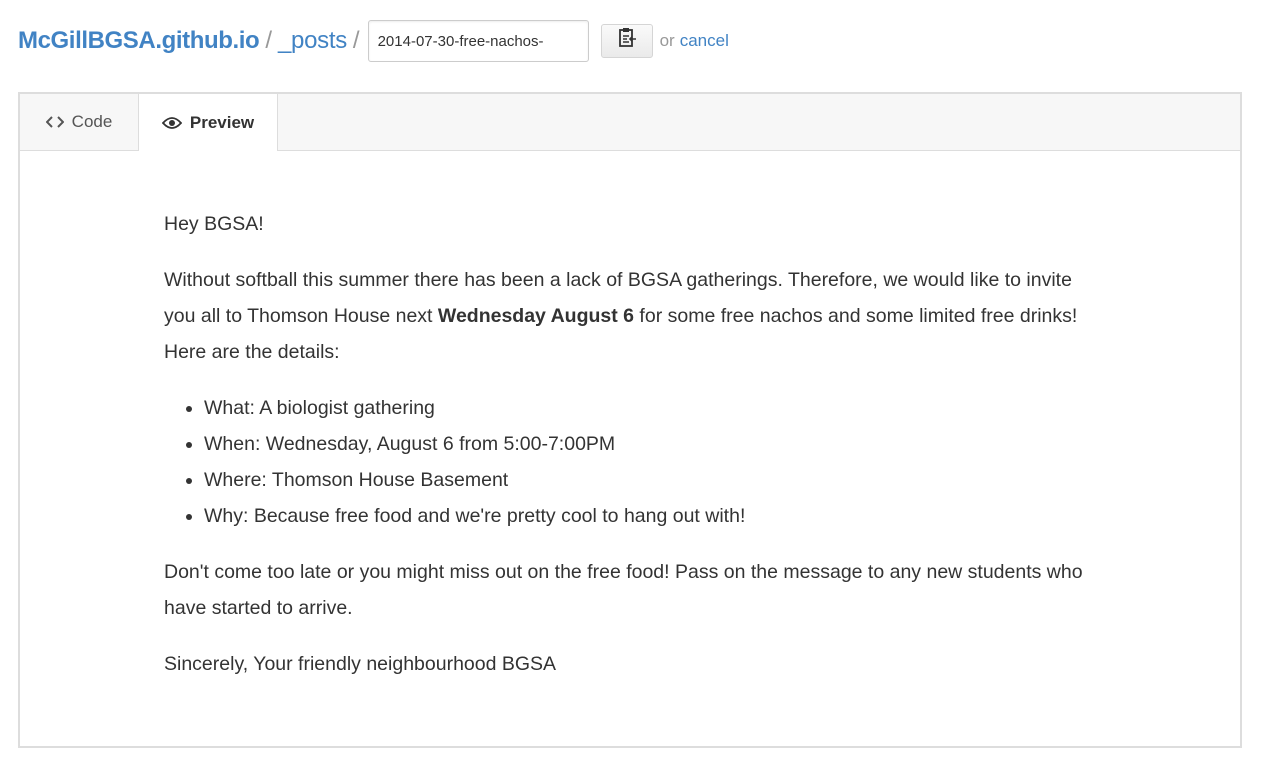  What do you see at coordinates (667, 40) in the screenshot?
I see `or-text: or` at bounding box center [667, 40].